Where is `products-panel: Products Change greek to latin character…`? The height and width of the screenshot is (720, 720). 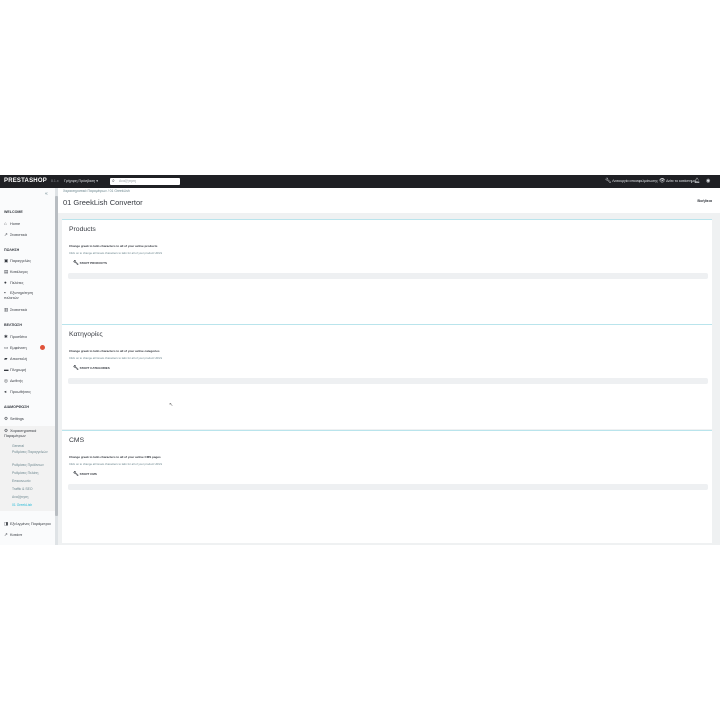 products-panel: Products Change greek to latin character… is located at coordinates (387, 271).